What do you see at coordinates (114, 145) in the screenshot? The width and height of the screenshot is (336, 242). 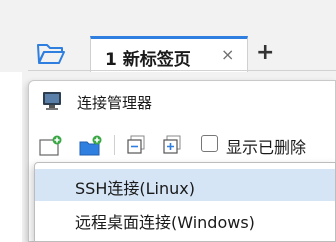 I see `toolbar-separator` at bounding box center [114, 145].